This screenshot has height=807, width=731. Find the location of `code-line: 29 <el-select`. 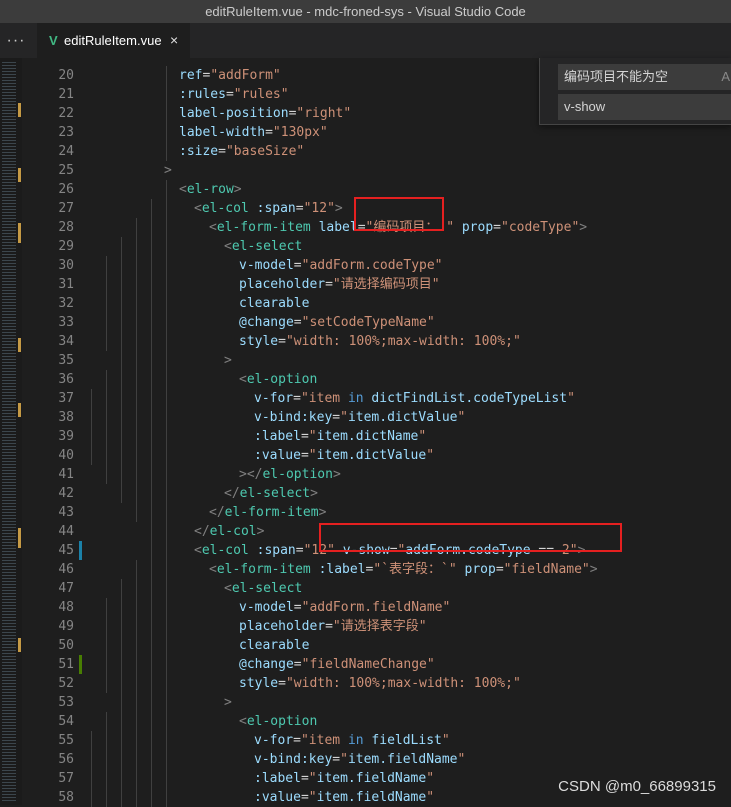

code-line: 29 <el-select is located at coordinates (376, 246).